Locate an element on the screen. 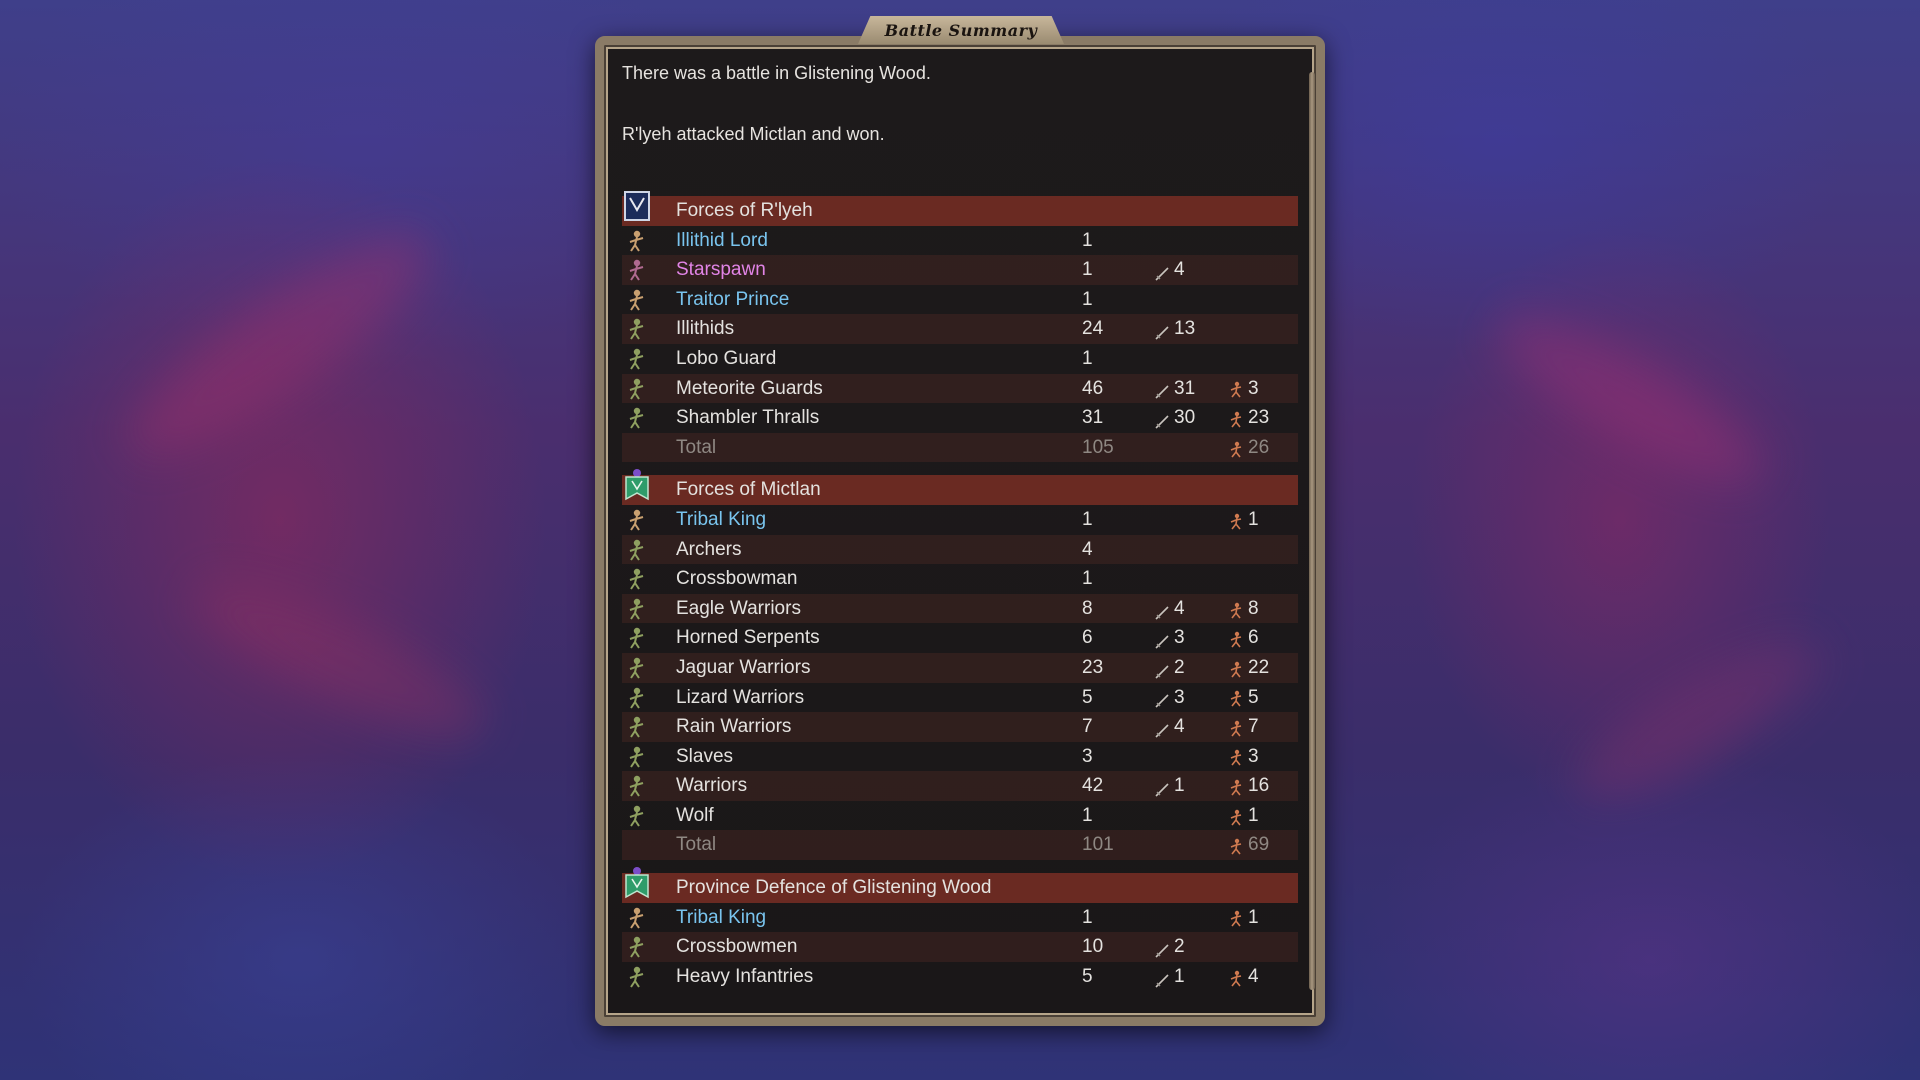 Image resolution: width=1920 pixels, height=1080 pixels. section-title: Province Defence of Glistening Wood is located at coordinates (834, 888).